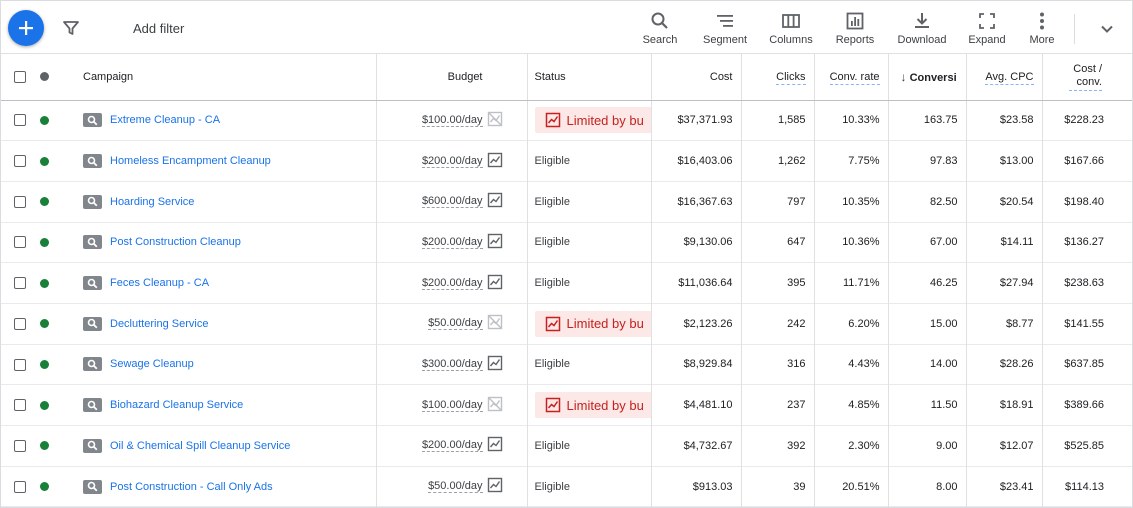 This screenshot has height=508, width=1133. What do you see at coordinates (452, 364) in the screenshot?
I see `budget-amount: $300.00/day` at bounding box center [452, 364].